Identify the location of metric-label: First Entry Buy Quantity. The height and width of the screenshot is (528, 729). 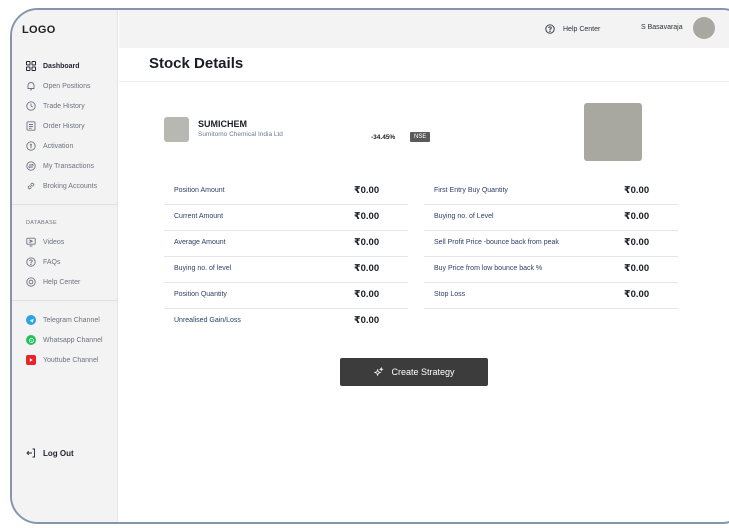
(471, 190).